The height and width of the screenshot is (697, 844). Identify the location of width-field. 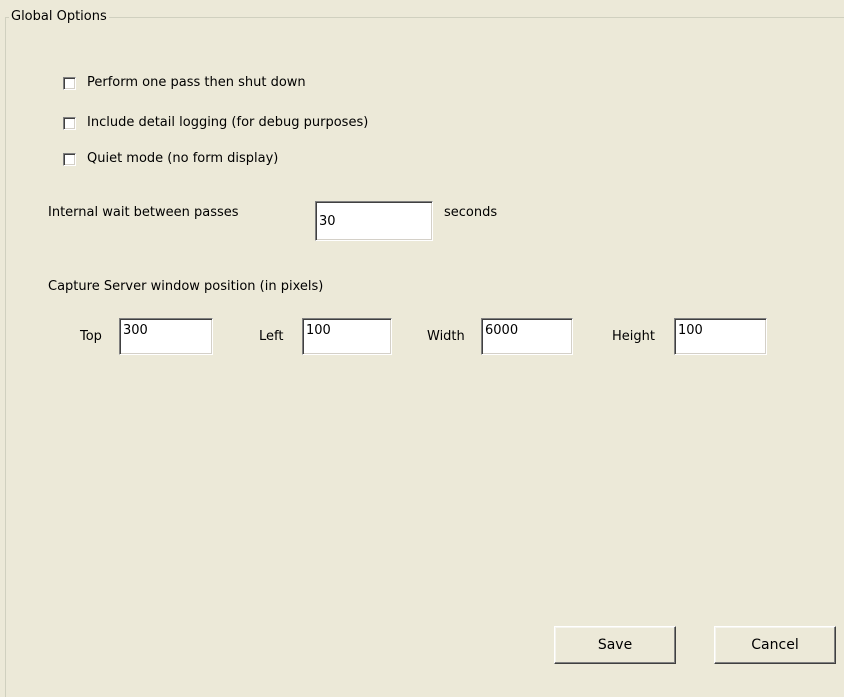
(527, 336).